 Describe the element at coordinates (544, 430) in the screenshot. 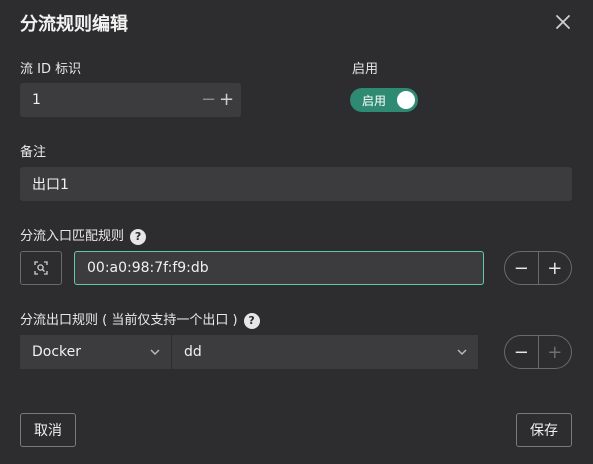

I see `save-button: 保存` at that location.